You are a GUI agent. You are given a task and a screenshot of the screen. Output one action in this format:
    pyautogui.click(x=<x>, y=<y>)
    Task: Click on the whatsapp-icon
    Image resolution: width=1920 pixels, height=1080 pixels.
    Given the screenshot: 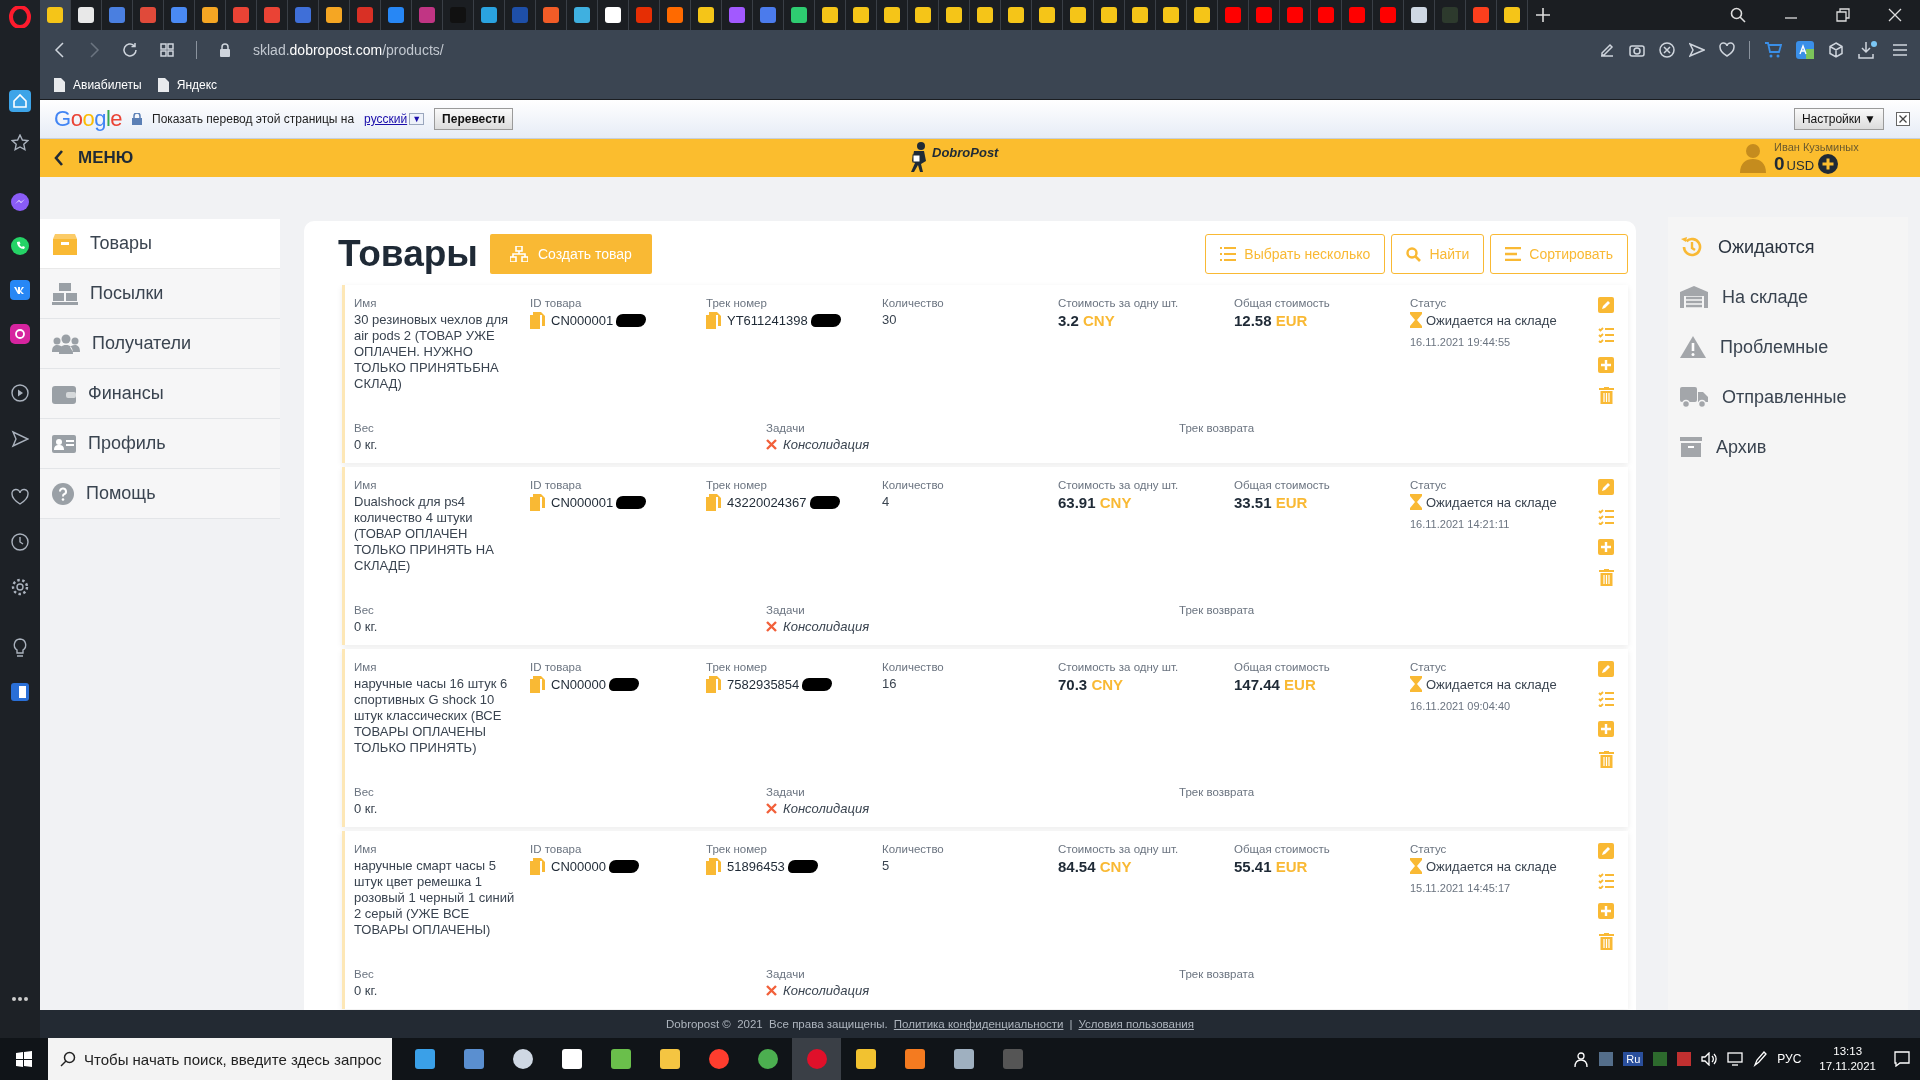 What is the action you would take?
    pyautogui.click(x=20, y=246)
    